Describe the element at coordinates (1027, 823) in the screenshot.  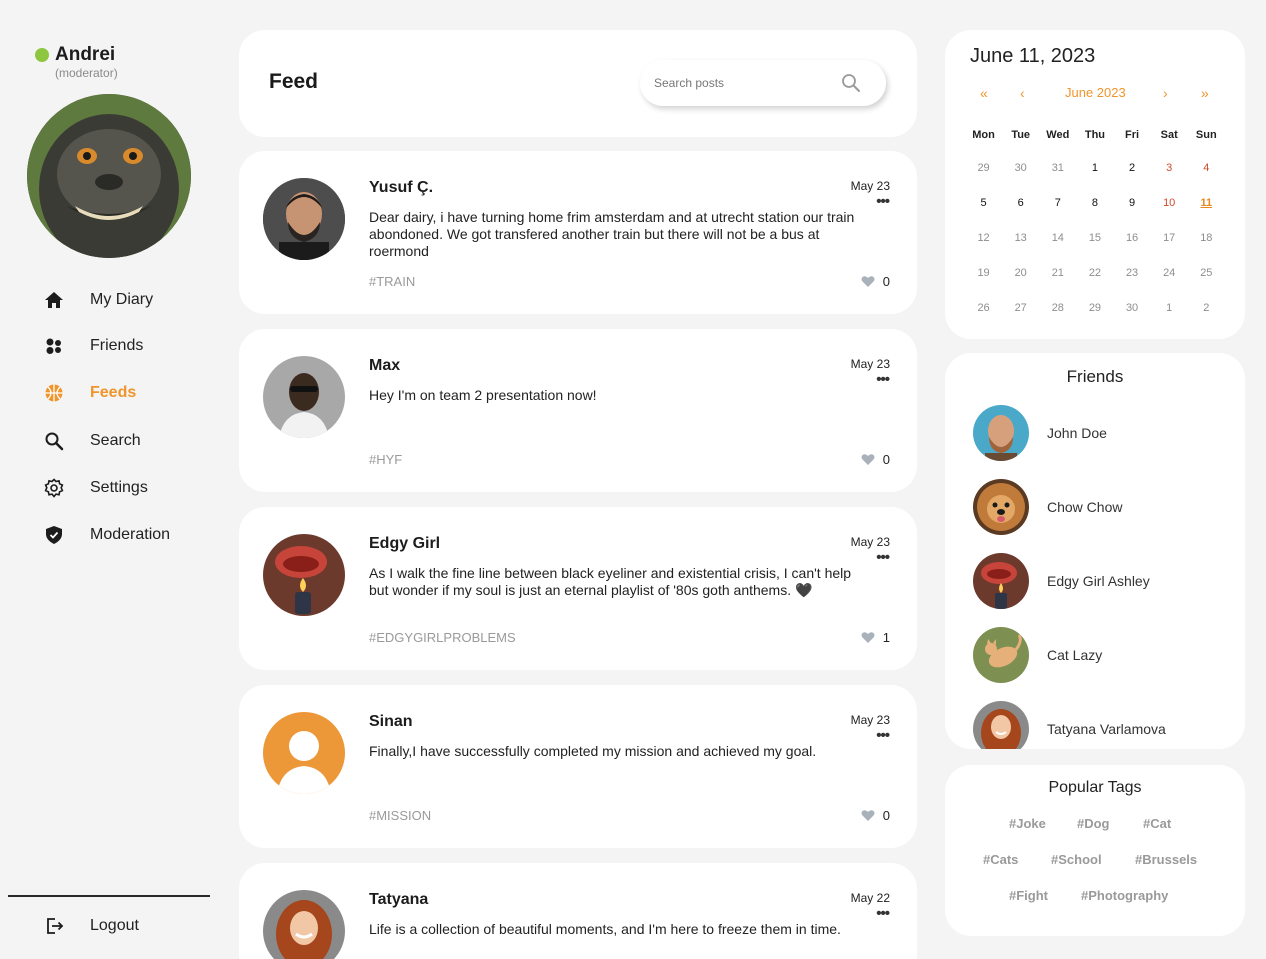
I see `popular-tag: #Joke` at that location.